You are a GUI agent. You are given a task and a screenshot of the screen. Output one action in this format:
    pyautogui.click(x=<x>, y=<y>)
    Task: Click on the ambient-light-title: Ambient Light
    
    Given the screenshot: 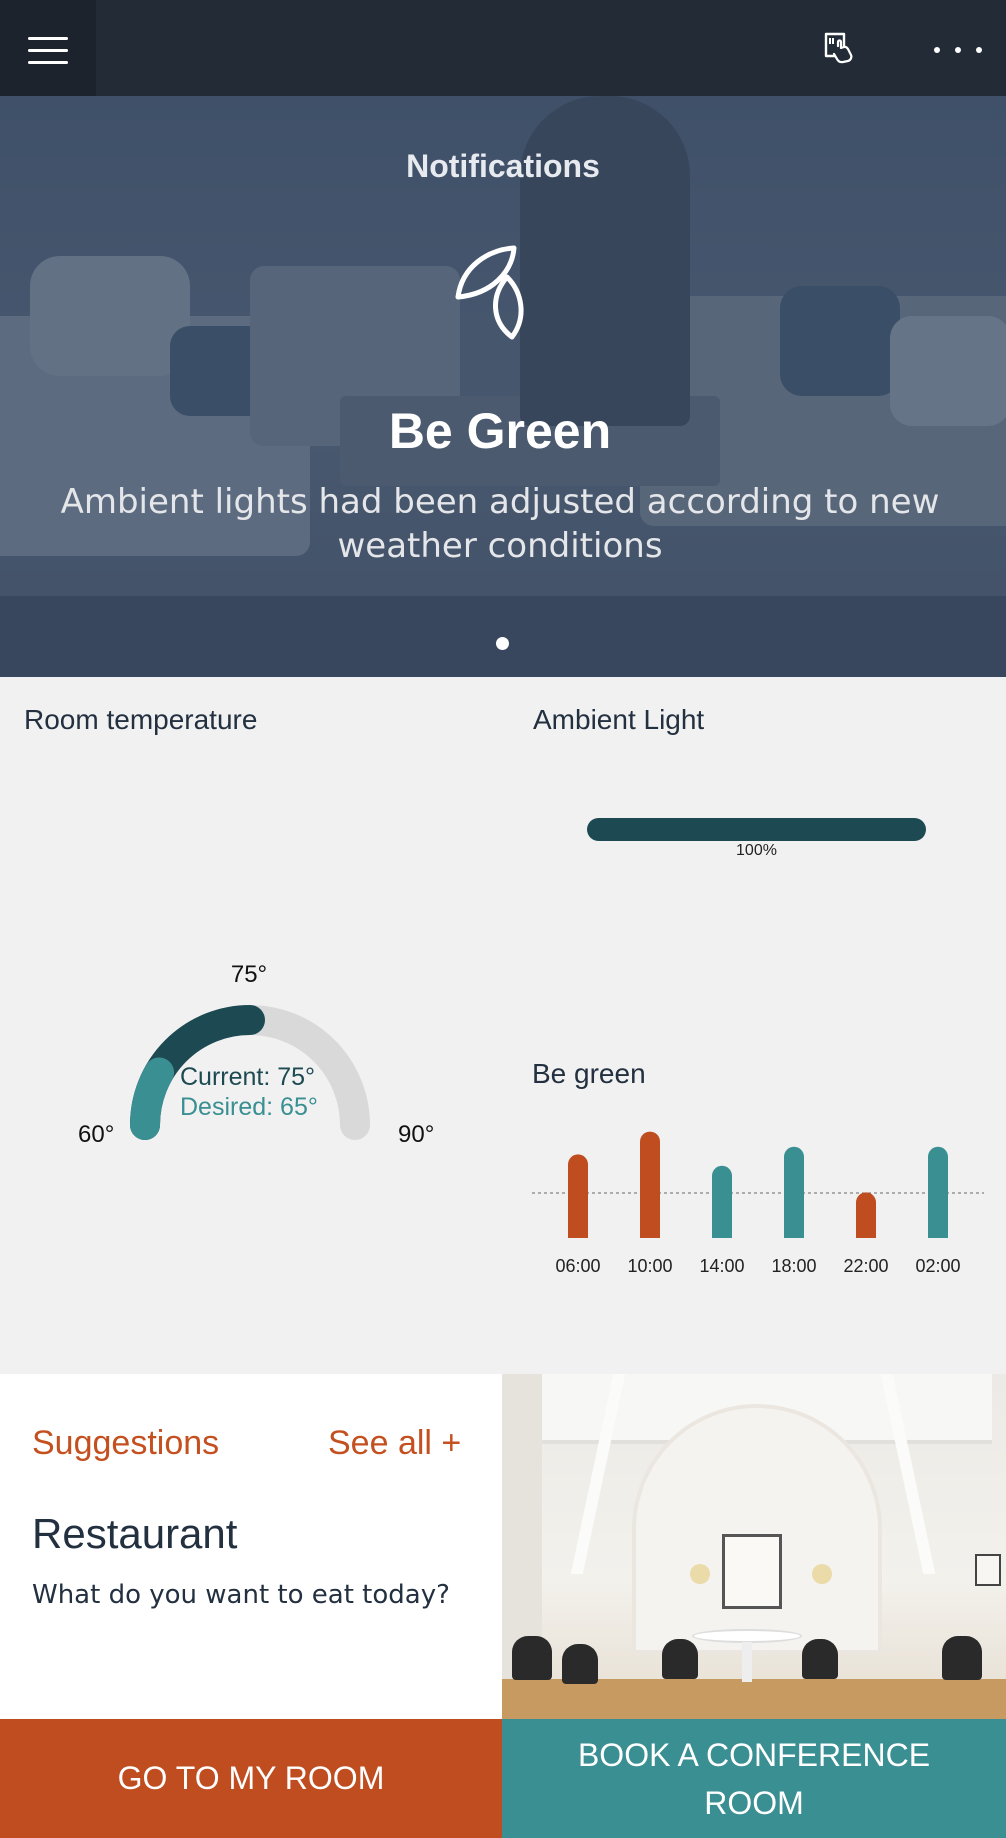 What is the action you would take?
    pyautogui.click(x=619, y=719)
    